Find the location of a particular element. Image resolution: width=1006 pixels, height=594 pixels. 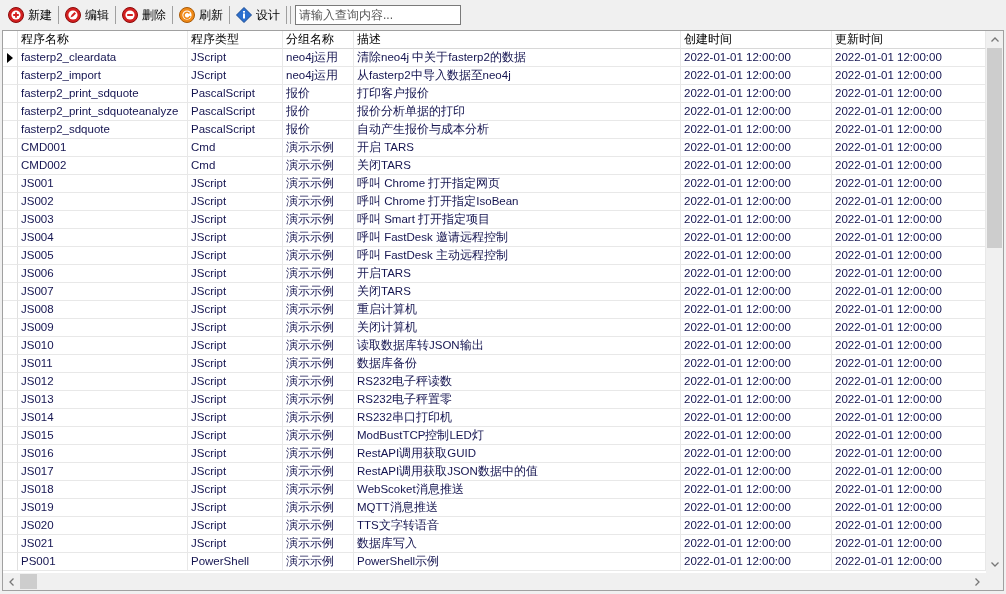

table-cell: JS007 is located at coordinates (103, 292).